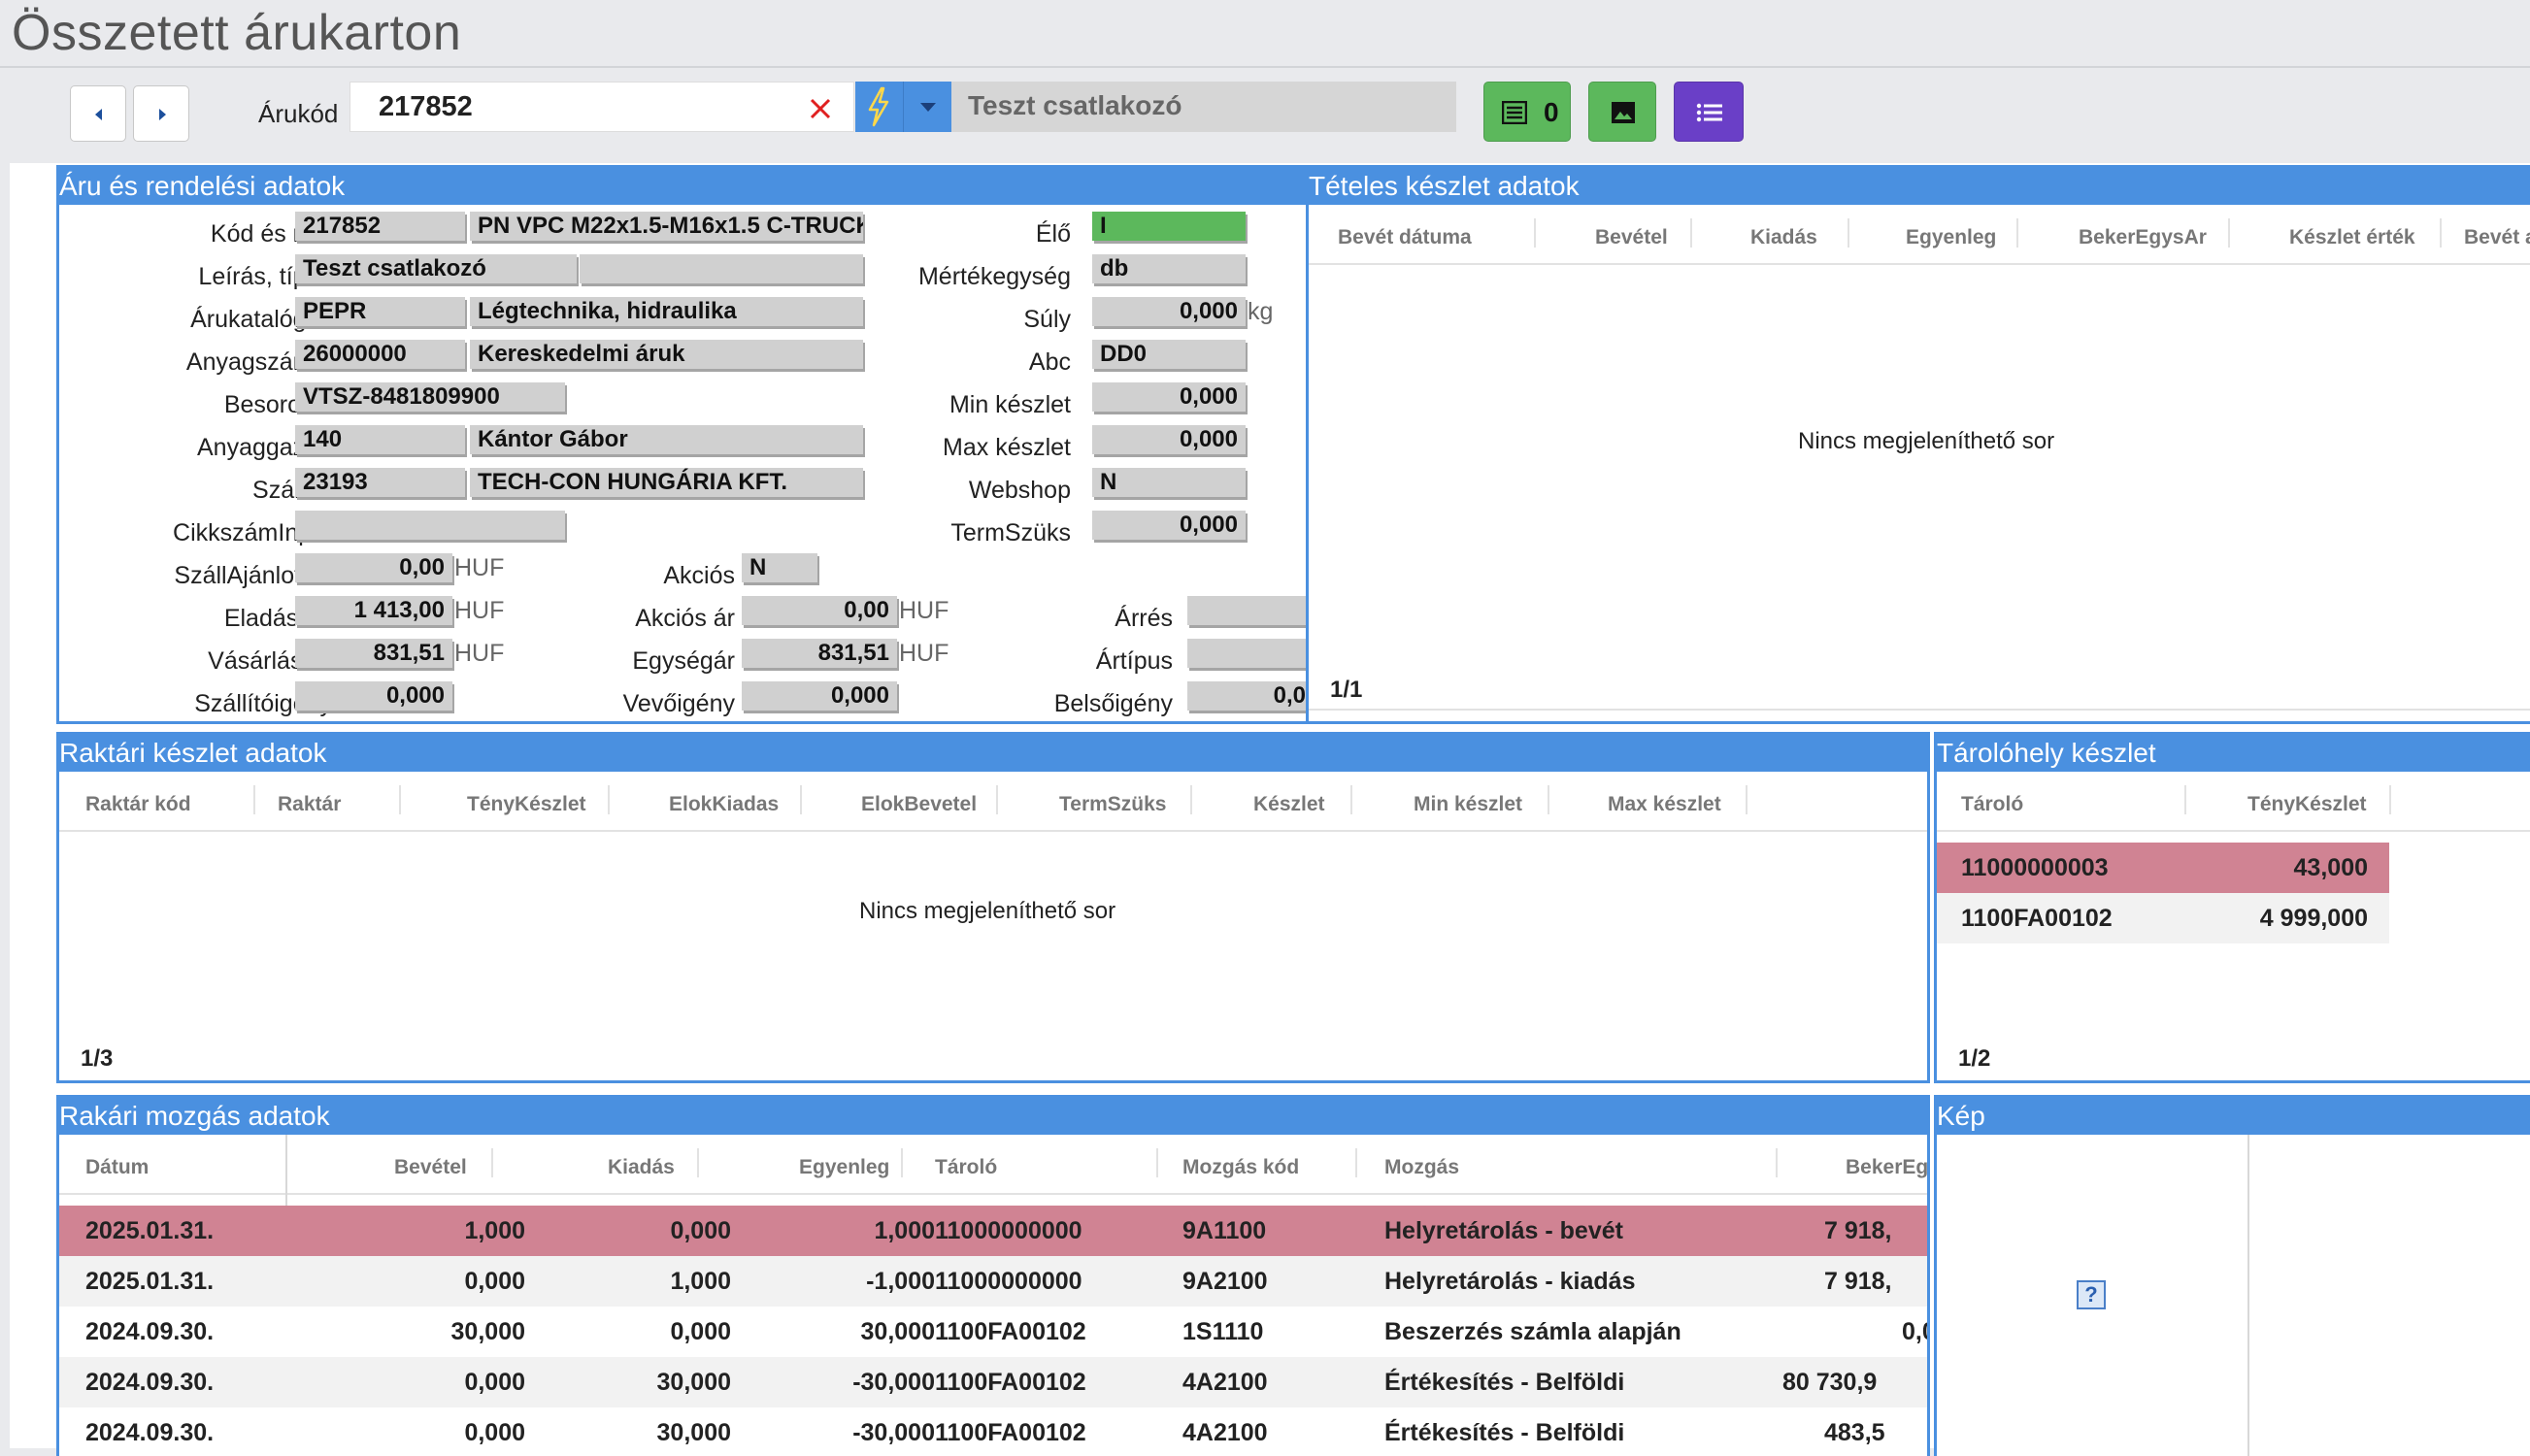 This screenshot has width=2530, height=1456. What do you see at coordinates (1504, 1230) in the screenshot?
I see `movement-cell: Helyretárolás - bevét` at bounding box center [1504, 1230].